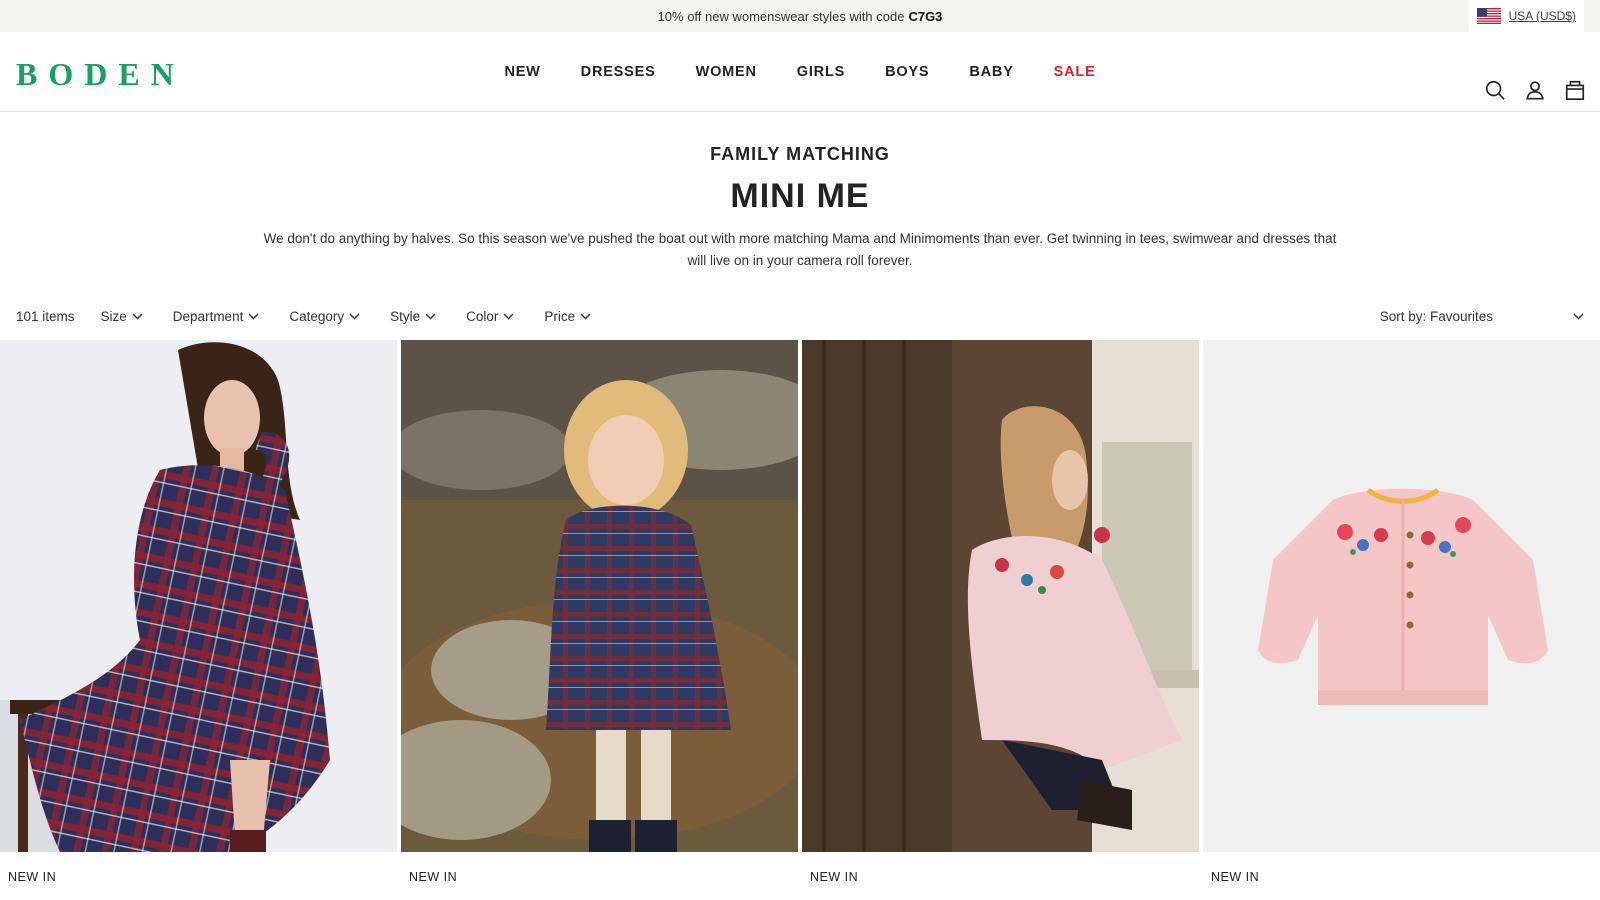 This screenshot has height=900, width=1600. What do you see at coordinates (317, 316) in the screenshot?
I see `filter-label: Category` at bounding box center [317, 316].